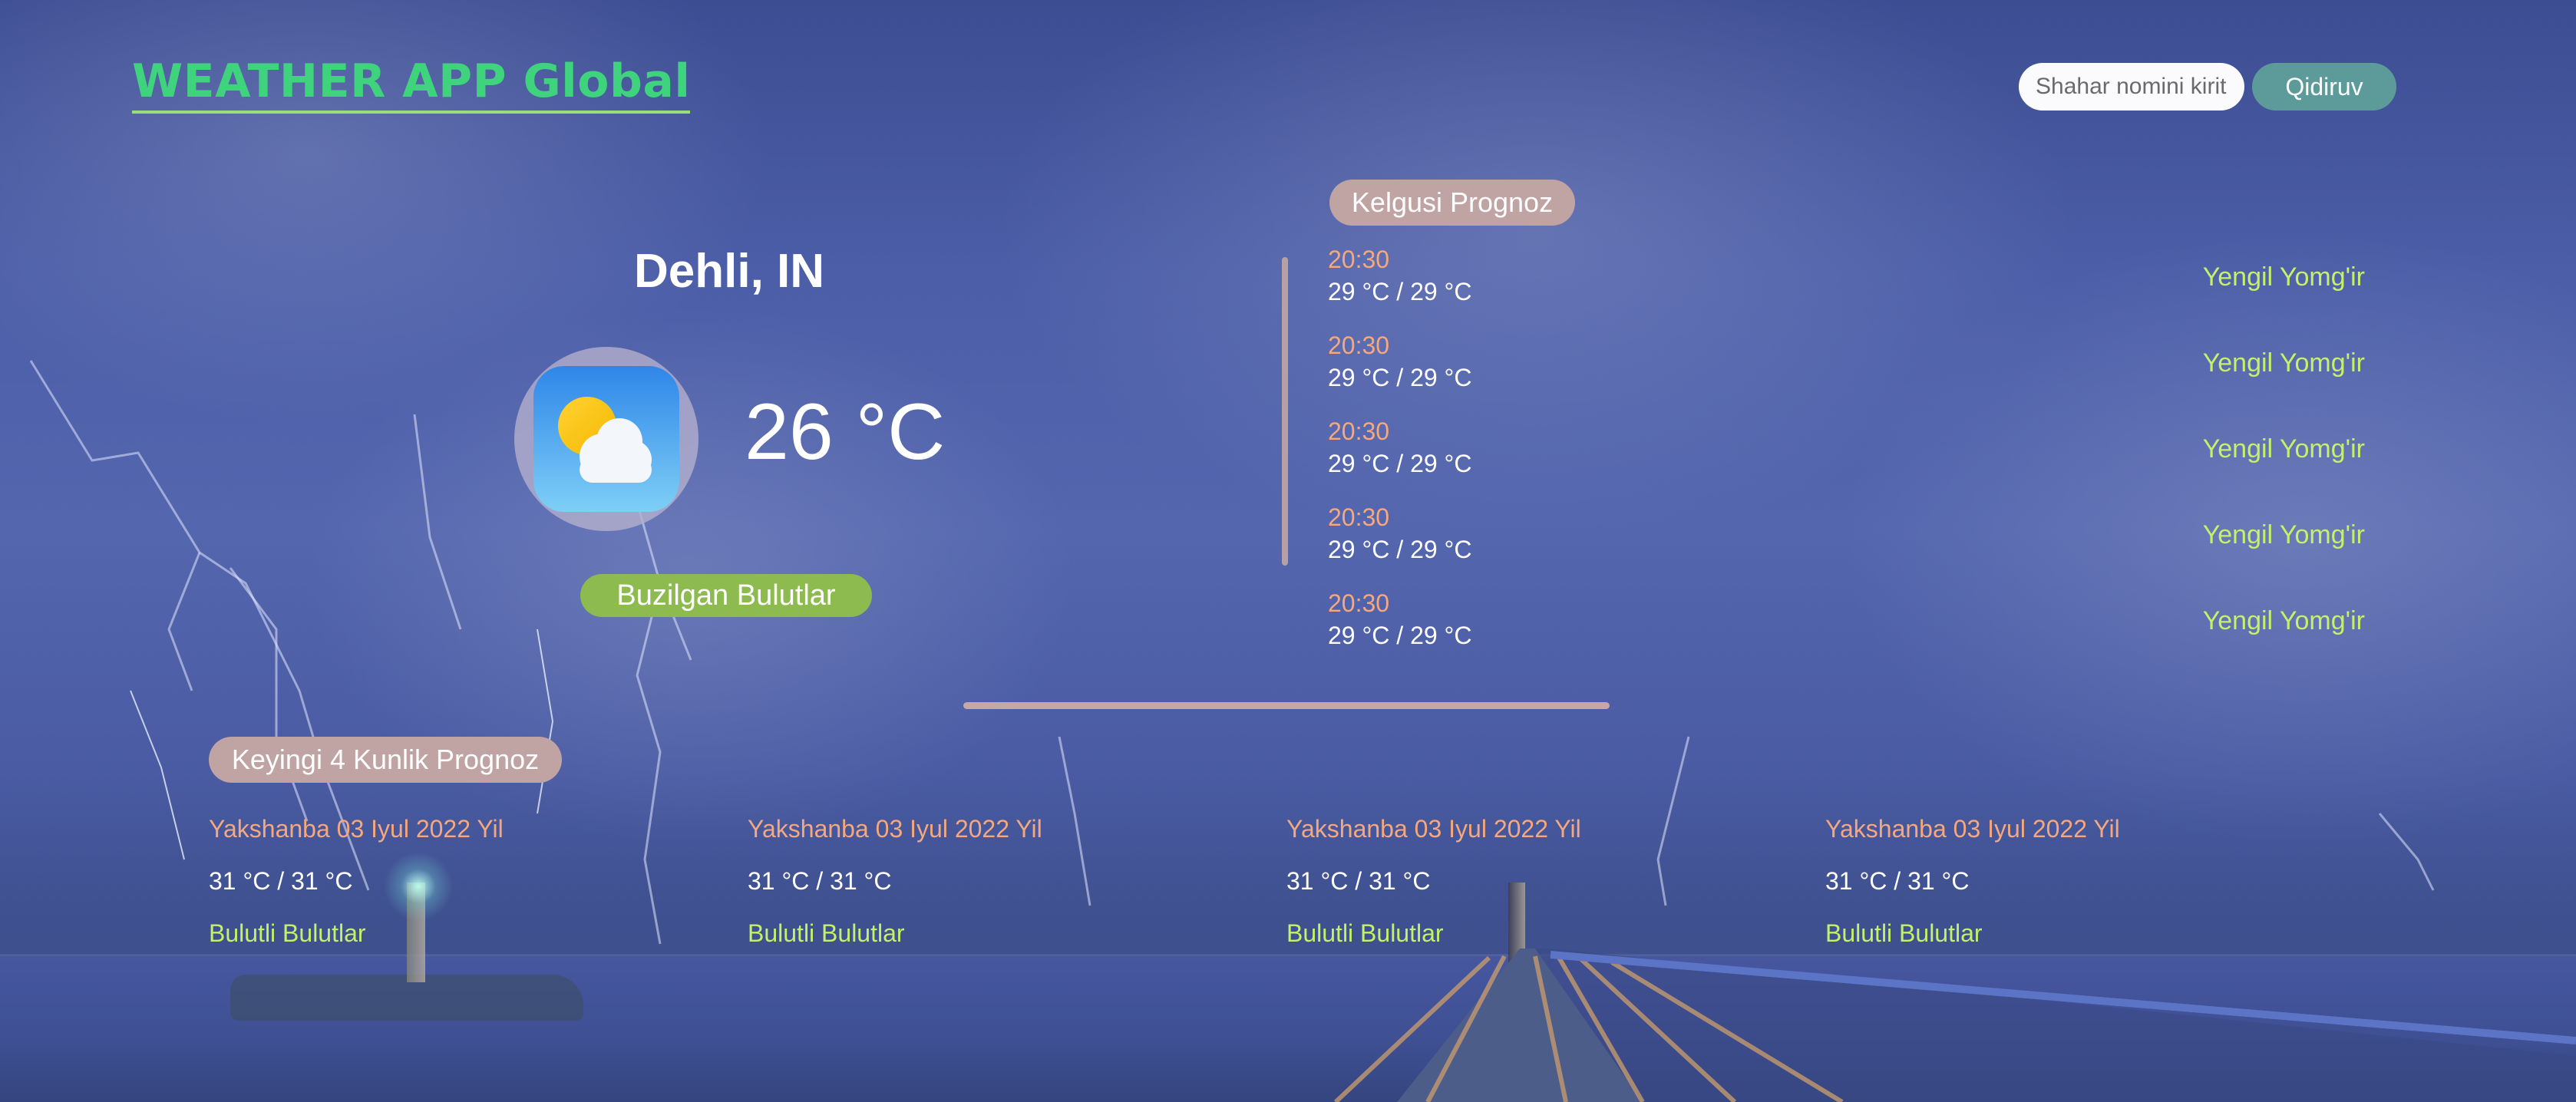 The image size is (2576, 1102). Describe the element at coordinates (1452, 203) in the screenshot. I see `upcoming-forecast-title: Kelgusi Prognoz` at that location.